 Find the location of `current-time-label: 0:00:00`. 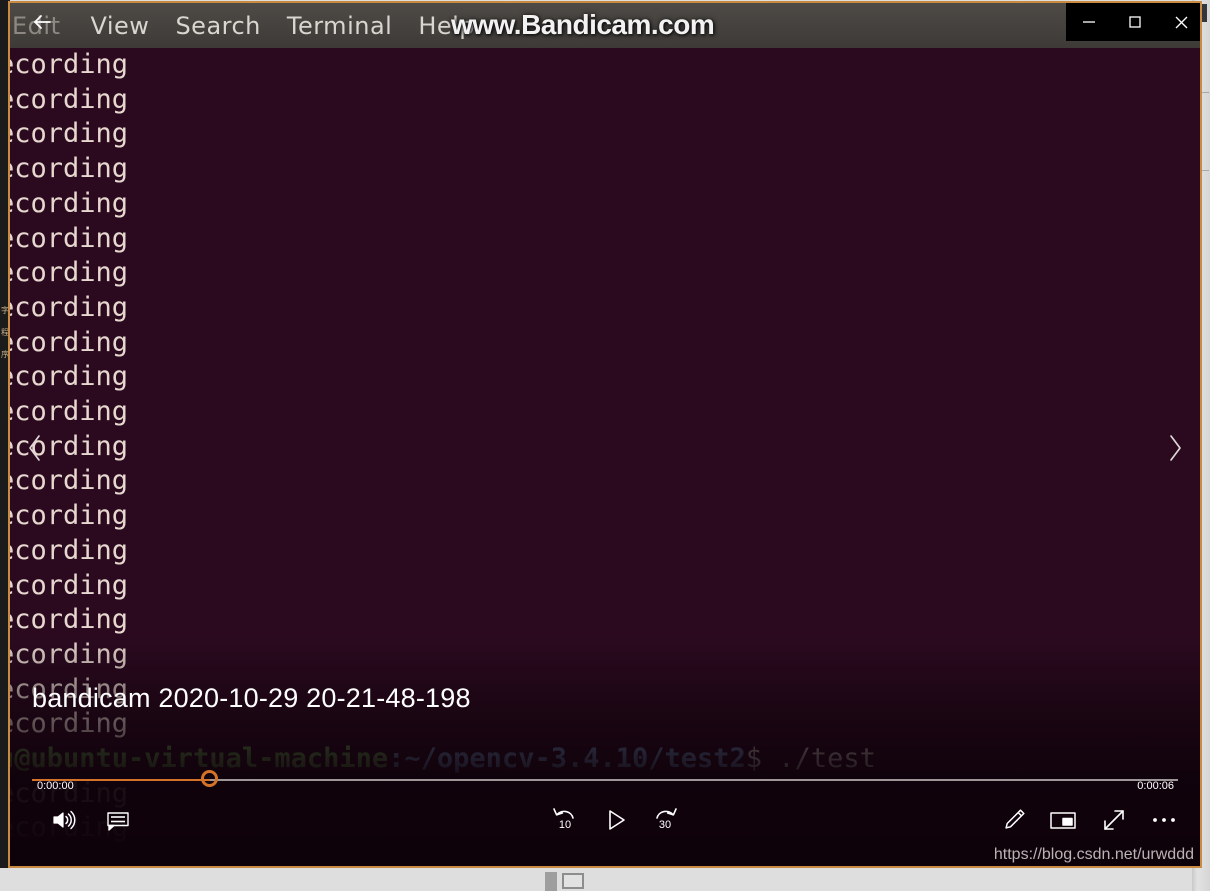

current-time-label: 0:00:00 is located at coordinates (55, 786).